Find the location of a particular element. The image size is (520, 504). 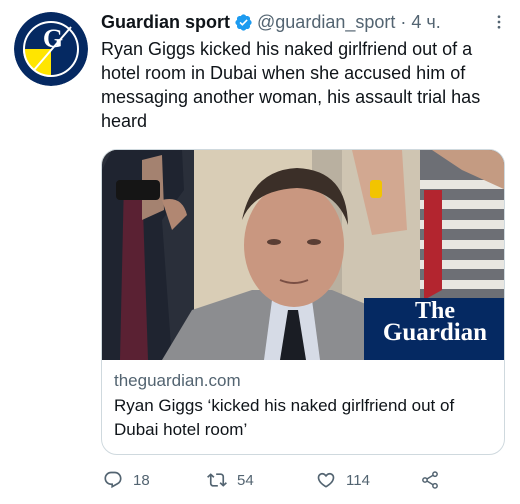

tweet-actions: 18 54 114 is located at coordinates (271, 480).